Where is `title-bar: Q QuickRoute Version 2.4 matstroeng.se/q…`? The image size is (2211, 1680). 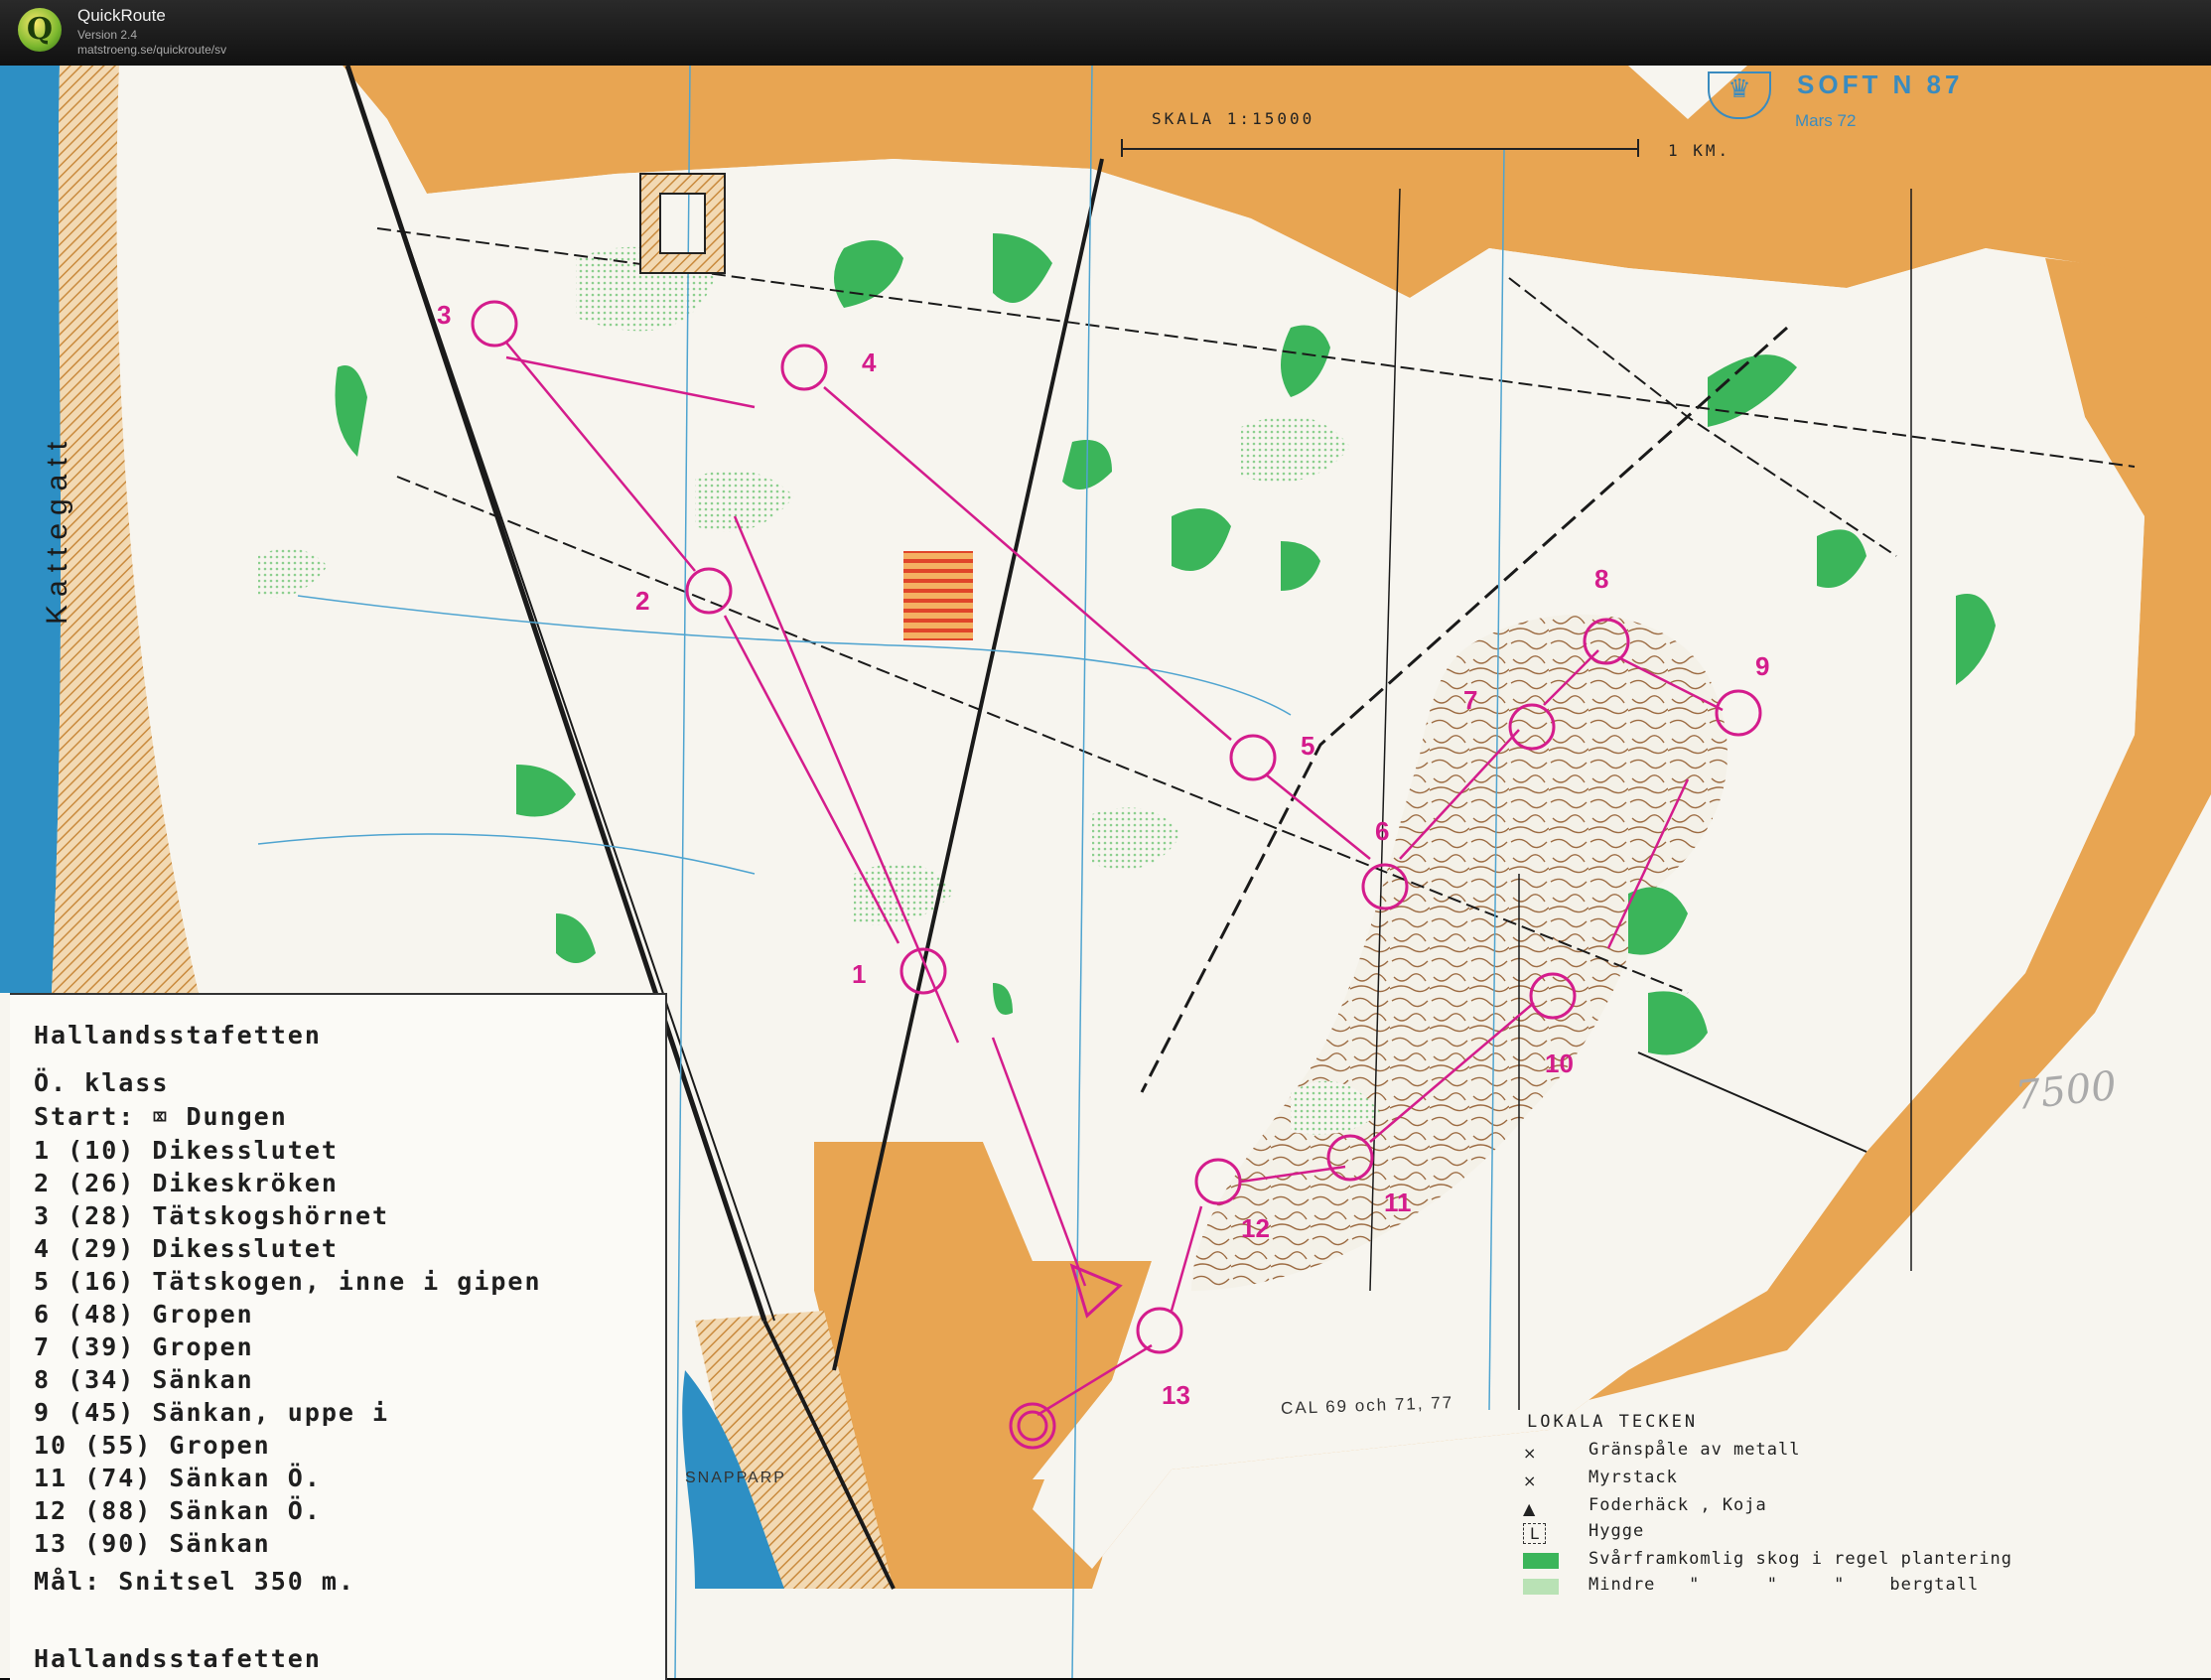
title-bar: Q QuickRoute Version 2.4 matstroeng.se/q… is located at coordinates (1105, 33).